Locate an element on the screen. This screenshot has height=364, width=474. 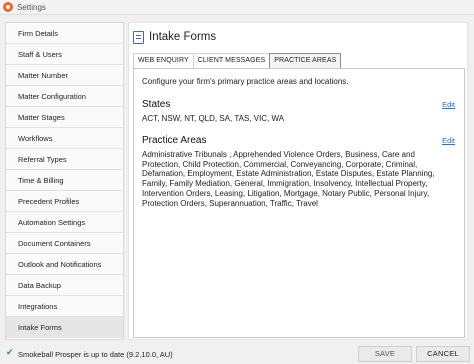
sidebar-item-document-containers: Document Containers is located at coordinates (64, 243).